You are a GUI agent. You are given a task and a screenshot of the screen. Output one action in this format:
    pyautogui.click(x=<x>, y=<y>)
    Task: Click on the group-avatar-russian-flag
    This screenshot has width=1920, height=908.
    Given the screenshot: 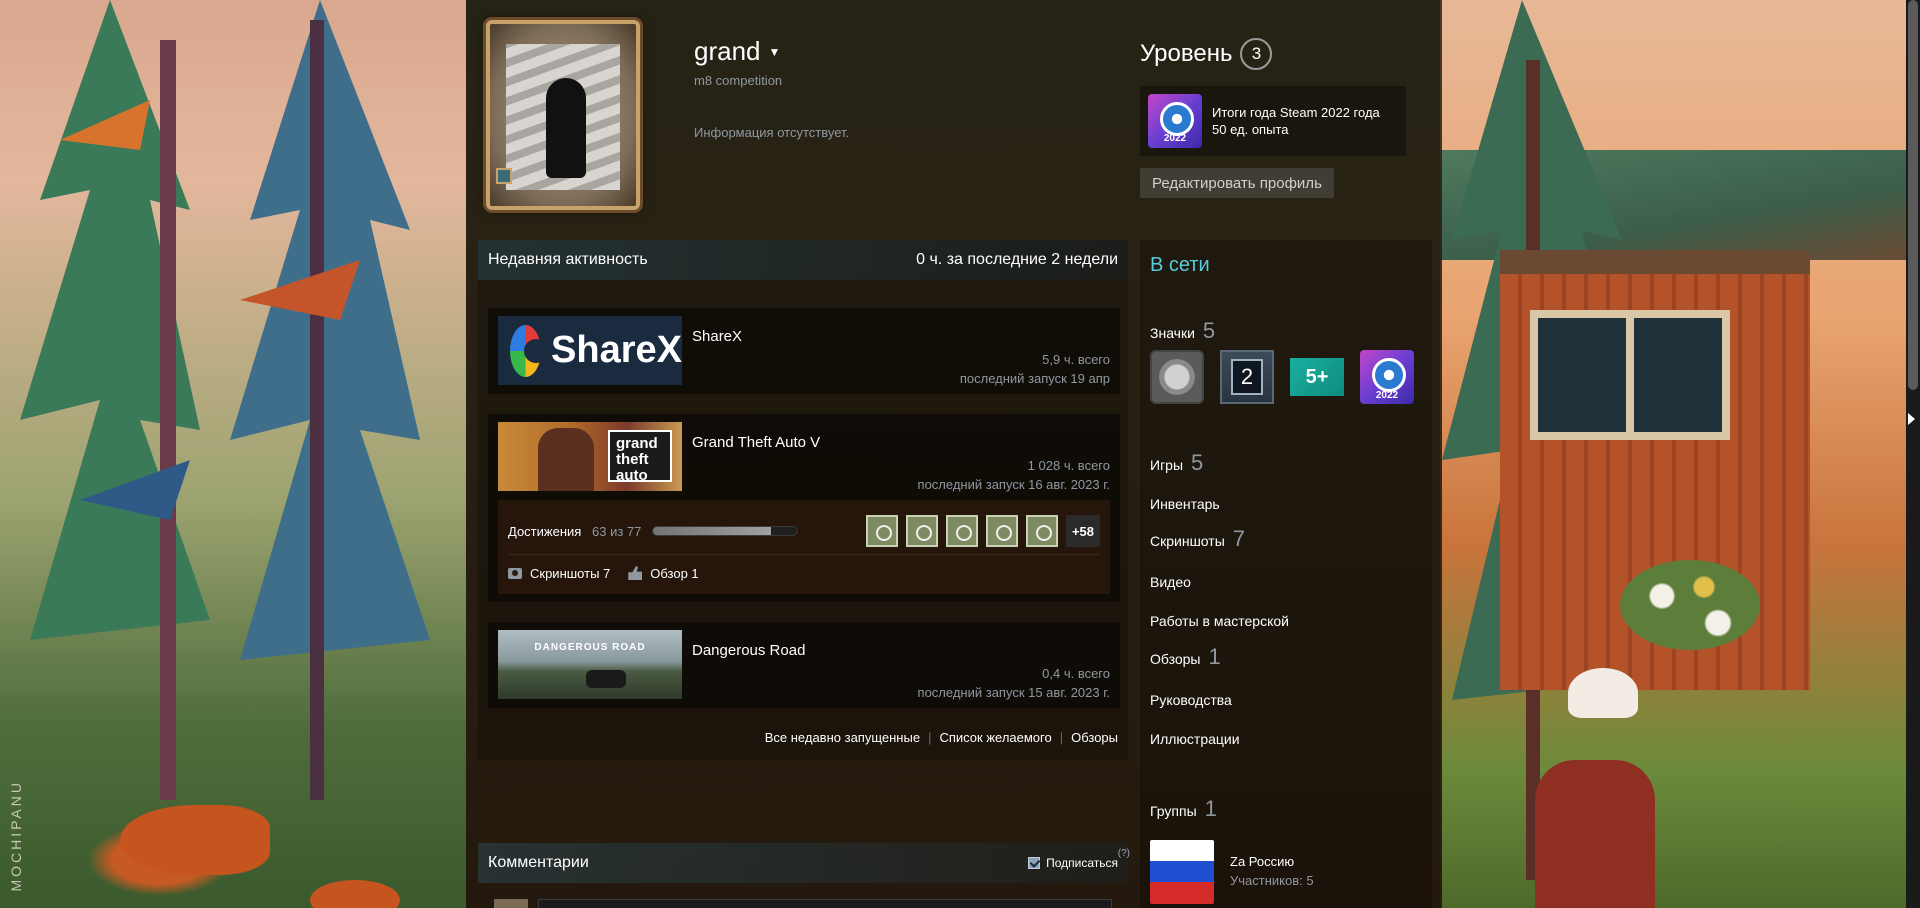 What is the action you would take?
    pyautogui.click(x=1182, y=872)
    